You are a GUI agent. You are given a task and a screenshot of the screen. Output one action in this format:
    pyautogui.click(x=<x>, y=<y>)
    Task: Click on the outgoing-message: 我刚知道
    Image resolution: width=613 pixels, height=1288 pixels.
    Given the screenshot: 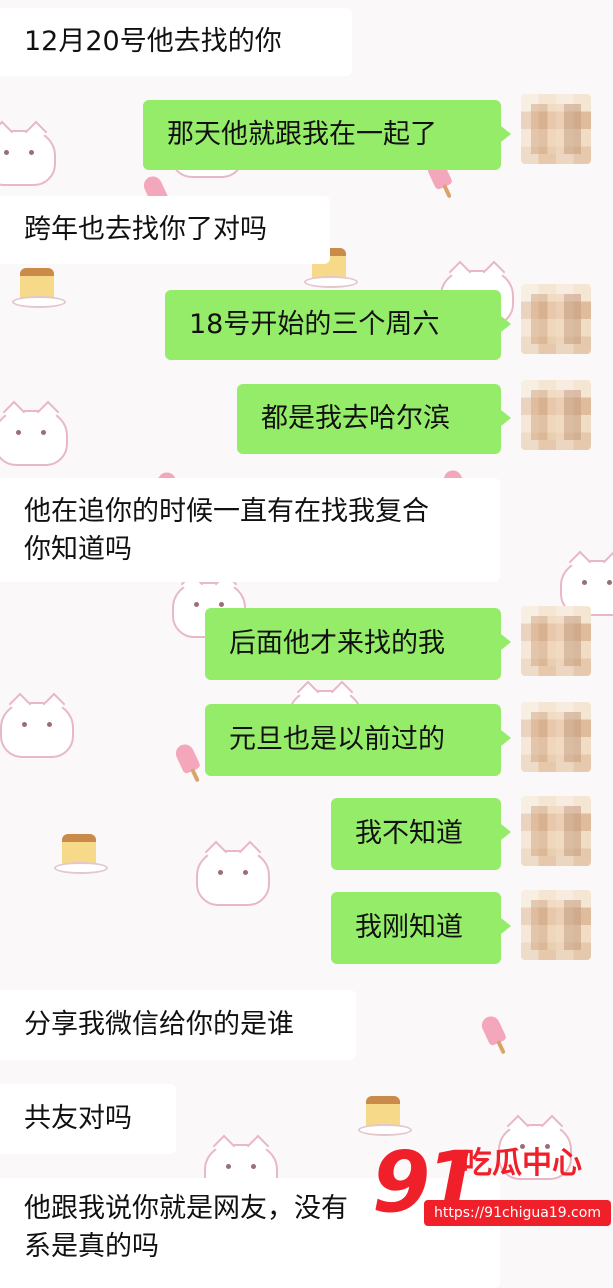 What is the action you would take?
    pyautogui.click(x=421, y=928)
    